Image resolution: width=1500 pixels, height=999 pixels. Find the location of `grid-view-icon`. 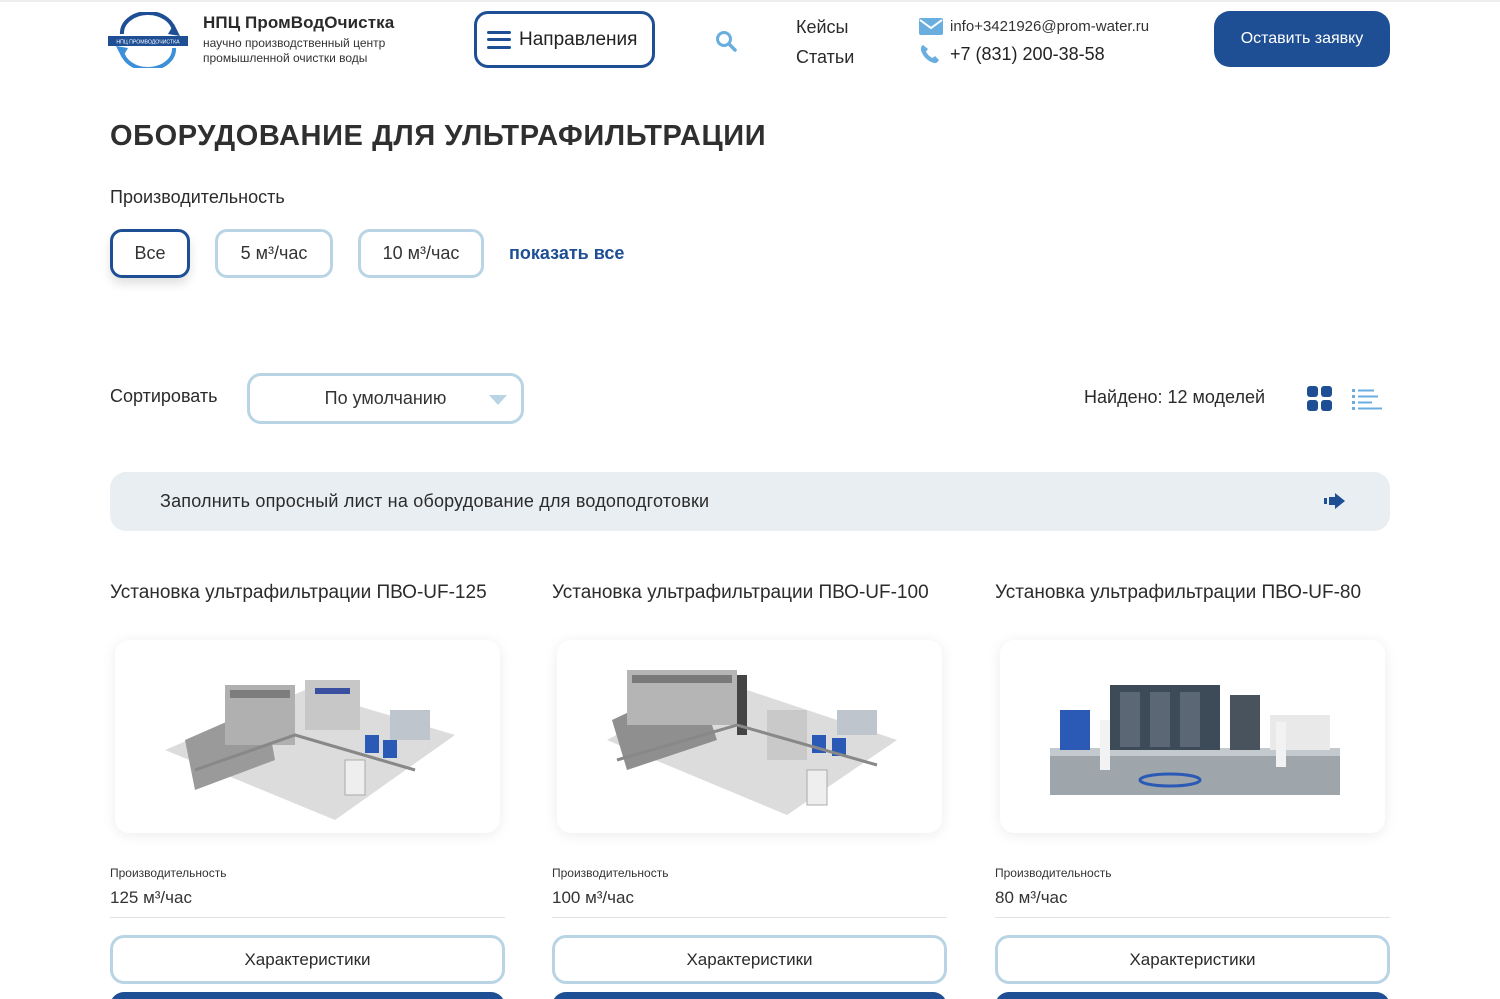

grid-view-icon is located at coordinates (1320, 399).